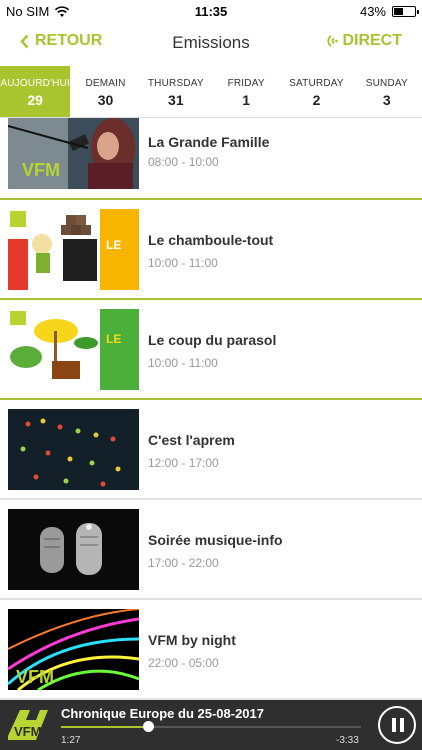 Image resolution: width=422 pixels, height=750 pixels. Describe the element at coordinates (246, 83) in the screenshot. I see `tab-day-name: FRIDAY` at that location.